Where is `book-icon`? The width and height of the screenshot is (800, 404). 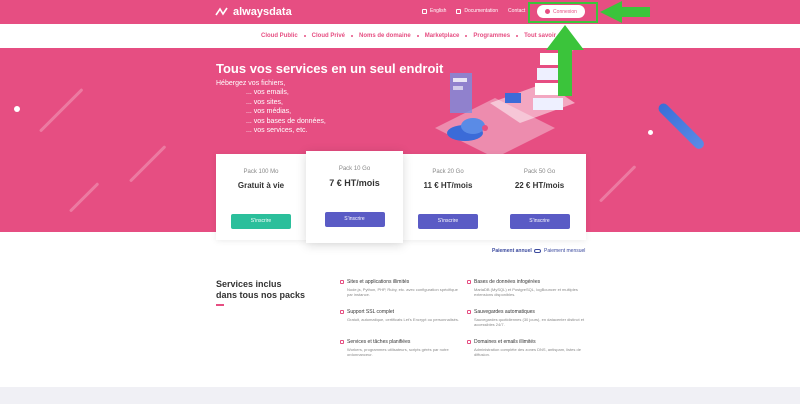 book-icon is located at coordinates (459, 11).